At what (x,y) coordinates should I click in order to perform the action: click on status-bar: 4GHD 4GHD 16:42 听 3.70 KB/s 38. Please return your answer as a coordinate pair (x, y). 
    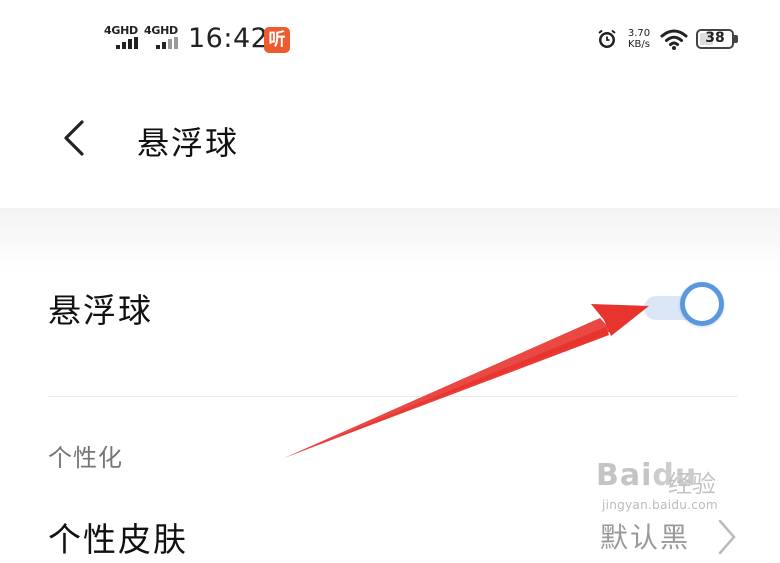
    Looking at the image, I should click on (390, 39).